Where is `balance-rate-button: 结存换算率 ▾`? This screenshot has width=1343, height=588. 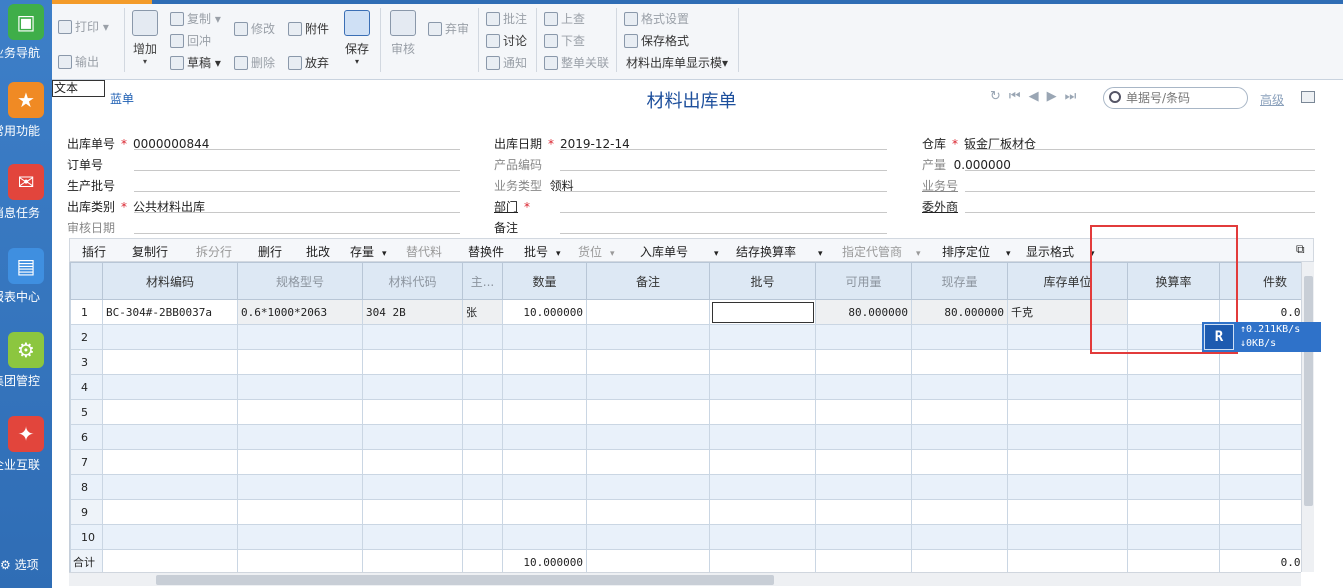
balance-rate-button: 结存换算率 ▾ is located at coordinates (779, 251).